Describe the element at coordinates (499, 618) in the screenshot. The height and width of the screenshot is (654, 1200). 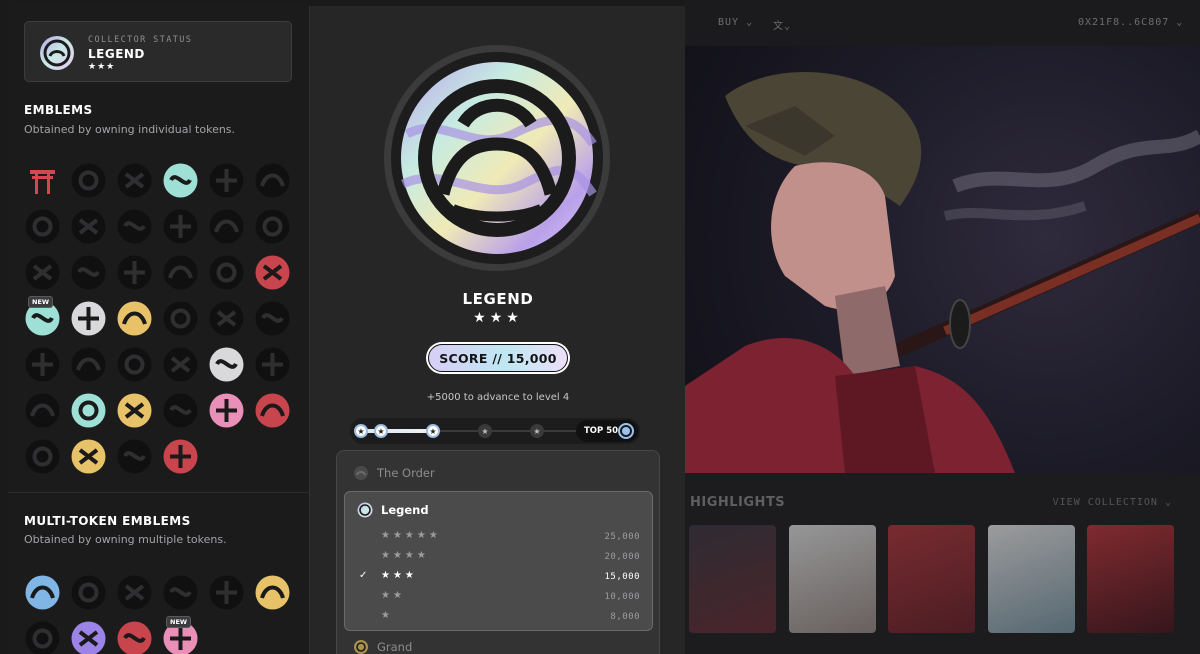
I see `rank-tier-row: ★ 8,000` at that location.